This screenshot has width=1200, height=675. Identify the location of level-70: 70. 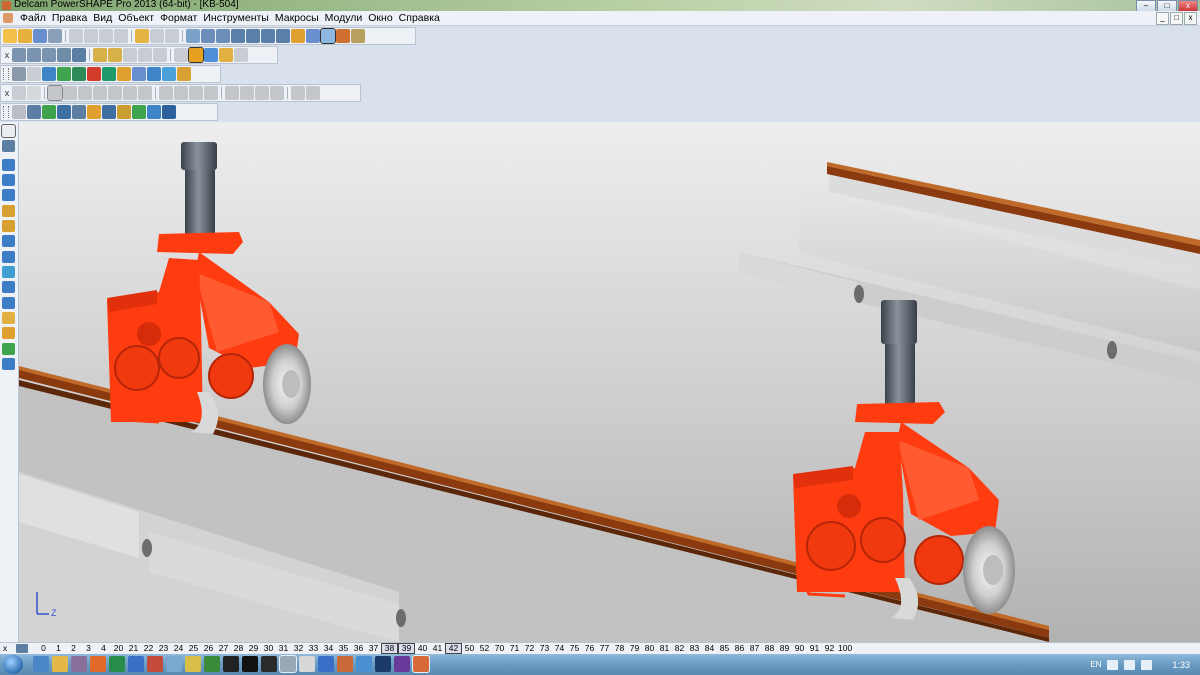
(499, 648).